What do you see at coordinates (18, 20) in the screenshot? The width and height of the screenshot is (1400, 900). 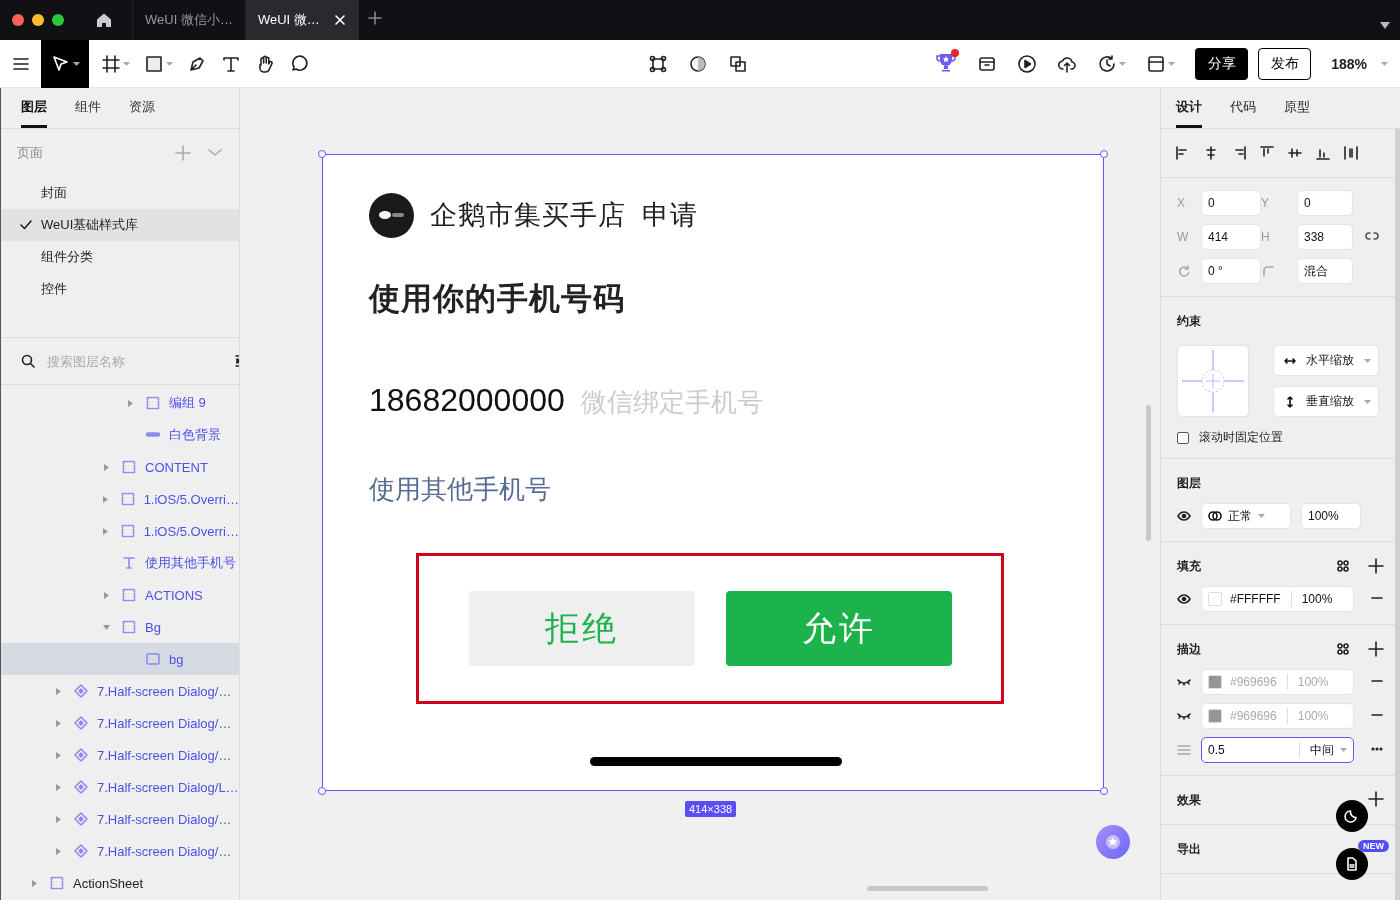 I see `close-window-button` at bounding box center [18, 20].